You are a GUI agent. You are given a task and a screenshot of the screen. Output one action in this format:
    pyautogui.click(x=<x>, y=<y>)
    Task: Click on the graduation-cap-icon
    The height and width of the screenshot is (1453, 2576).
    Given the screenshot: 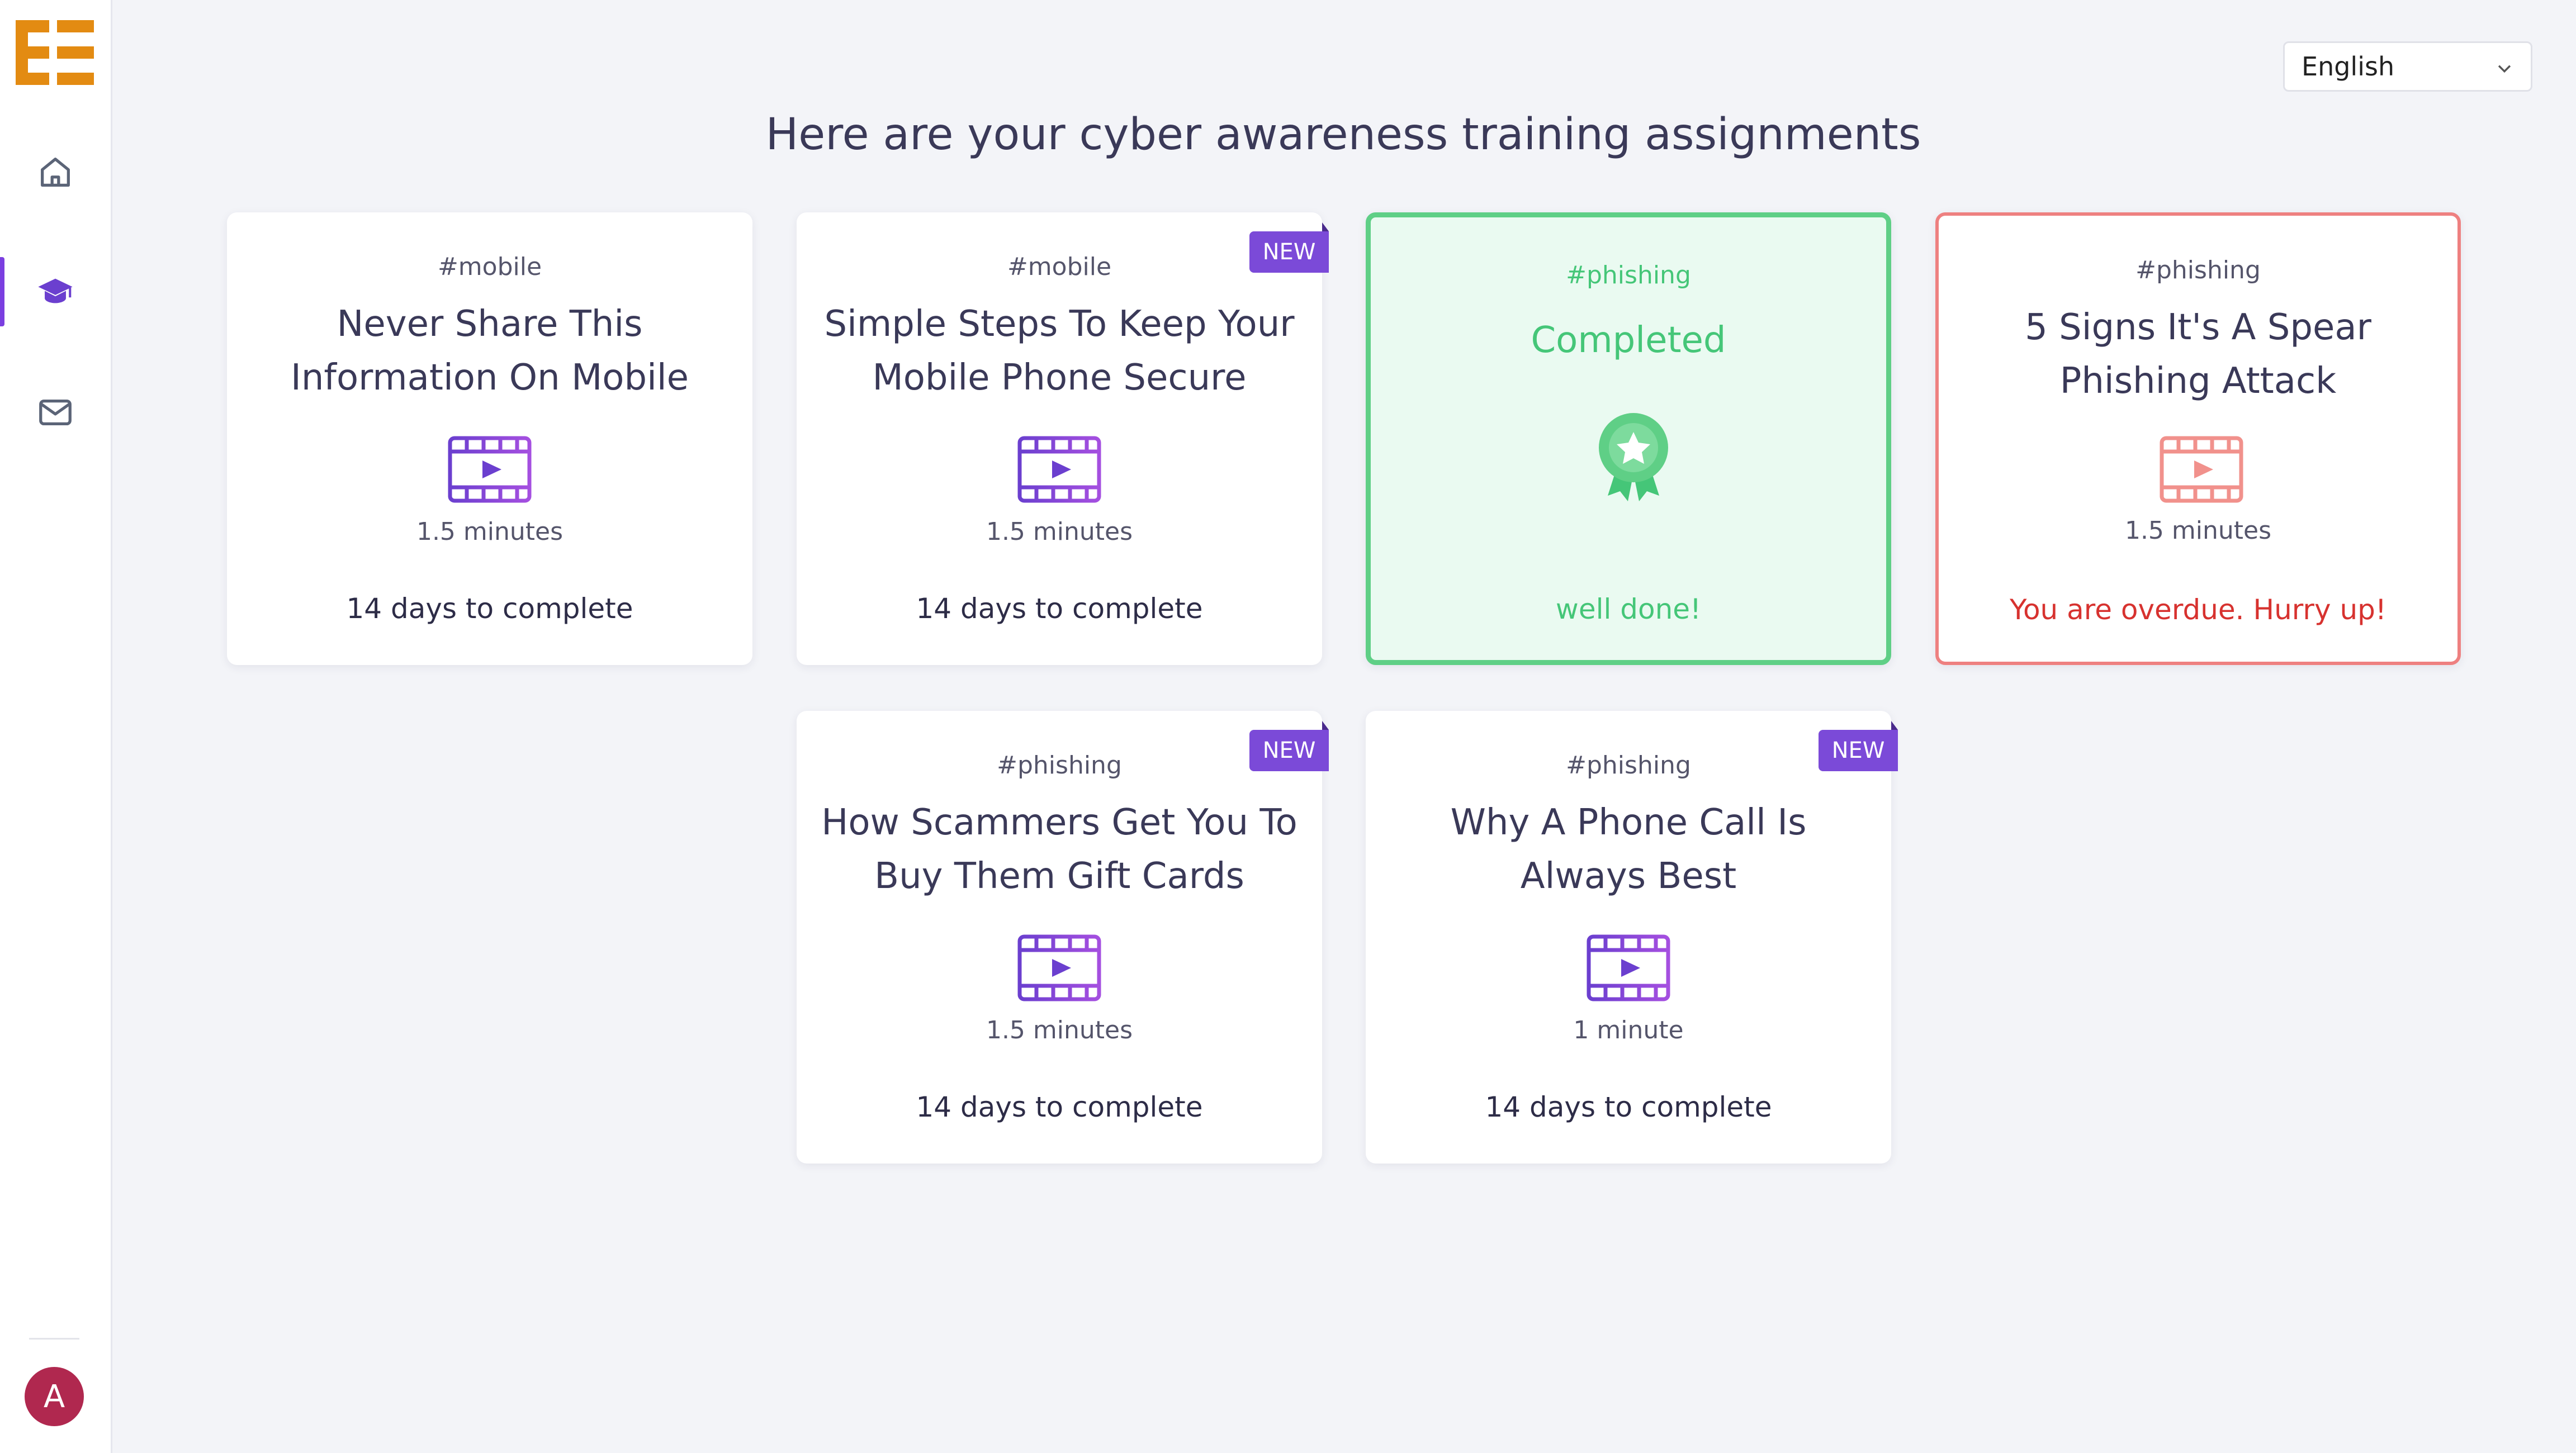 What is the action you would take?
    pyautogui.click(x=56, y=291)
    